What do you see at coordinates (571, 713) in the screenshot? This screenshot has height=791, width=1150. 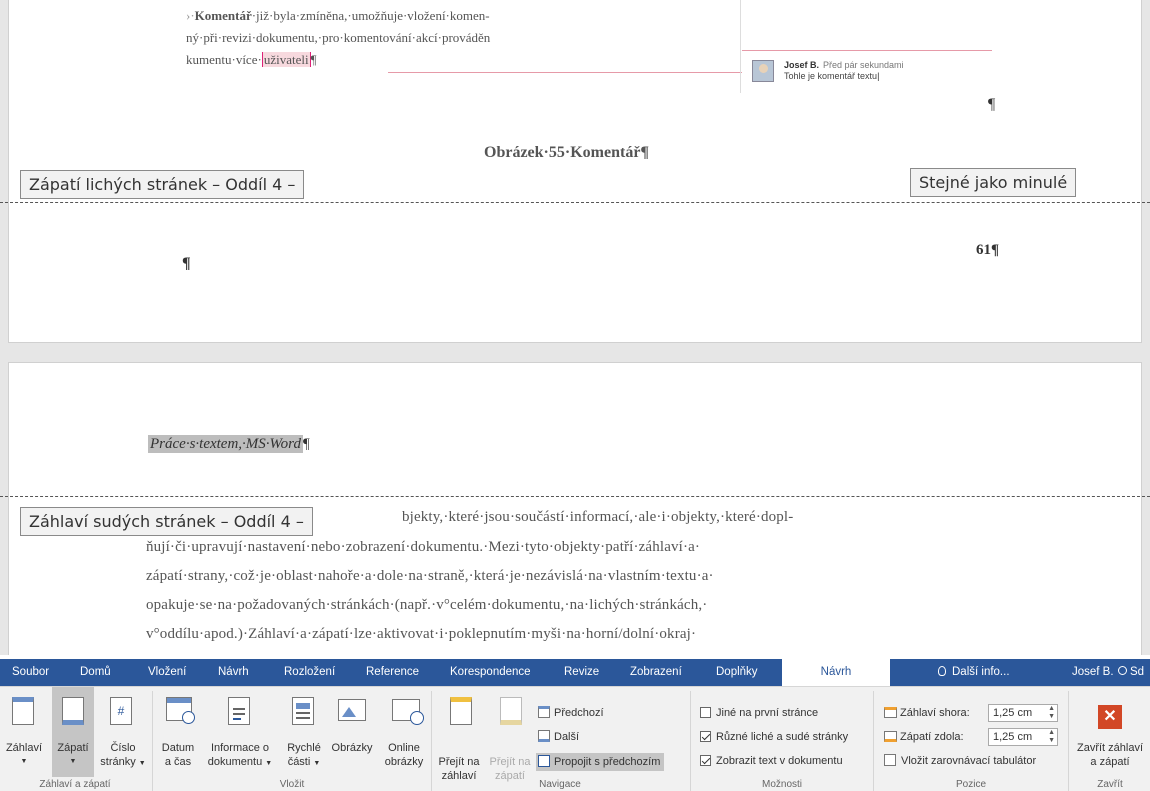 I see `predchozi-button: Předchozí` at bounding box center [571, 713].